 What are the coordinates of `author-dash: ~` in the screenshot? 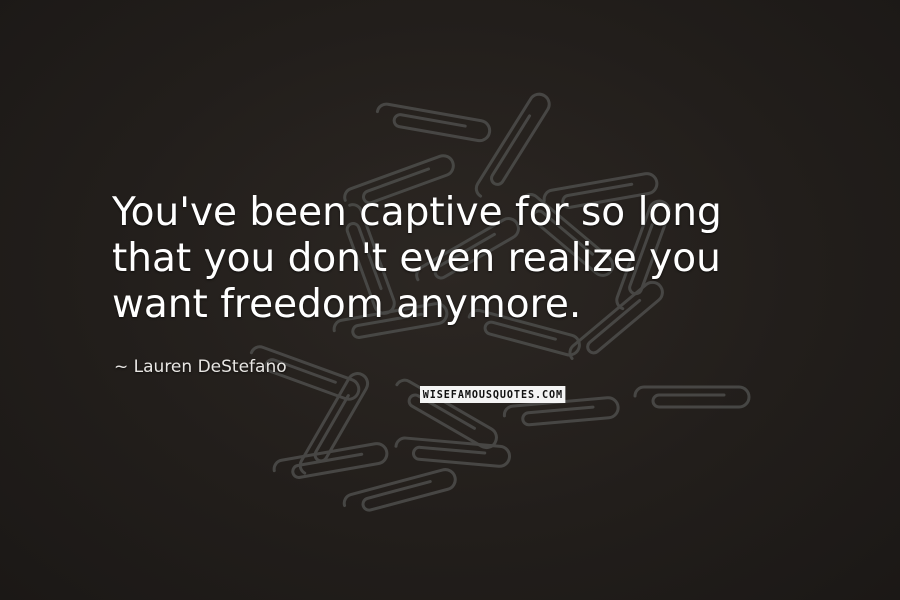 It's located at (121, 367).